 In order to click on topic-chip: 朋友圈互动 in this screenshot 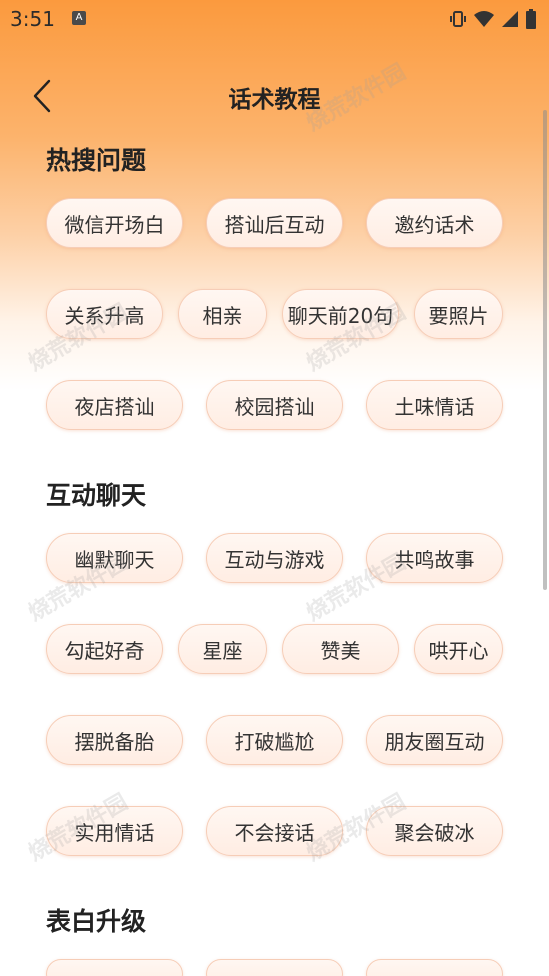, I will do `click(434, 740)`.